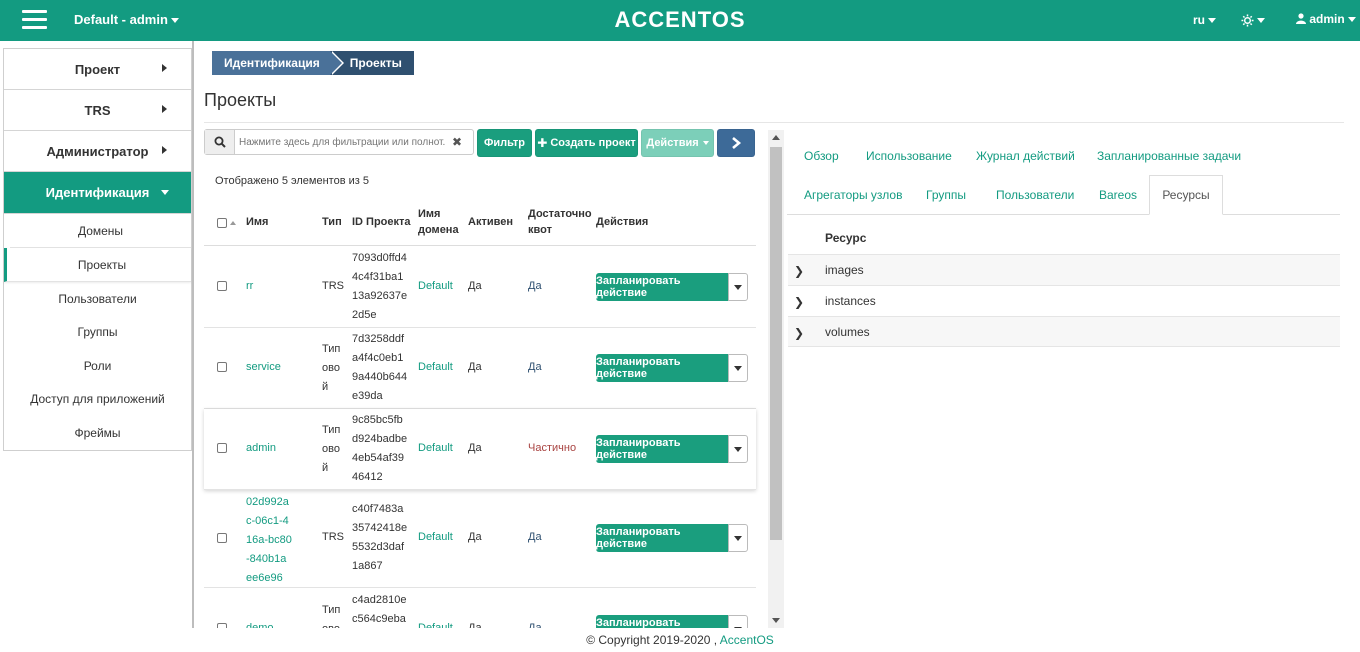  I want to click on chevron-right-icon, so click(164, 109).